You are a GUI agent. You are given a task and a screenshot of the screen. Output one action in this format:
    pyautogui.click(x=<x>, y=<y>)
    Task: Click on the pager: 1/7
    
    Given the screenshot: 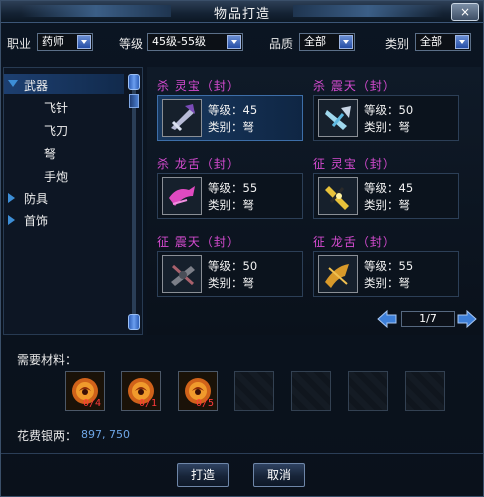 What is the action you would take?
    pyautogui.click(x=427, y=319)
    